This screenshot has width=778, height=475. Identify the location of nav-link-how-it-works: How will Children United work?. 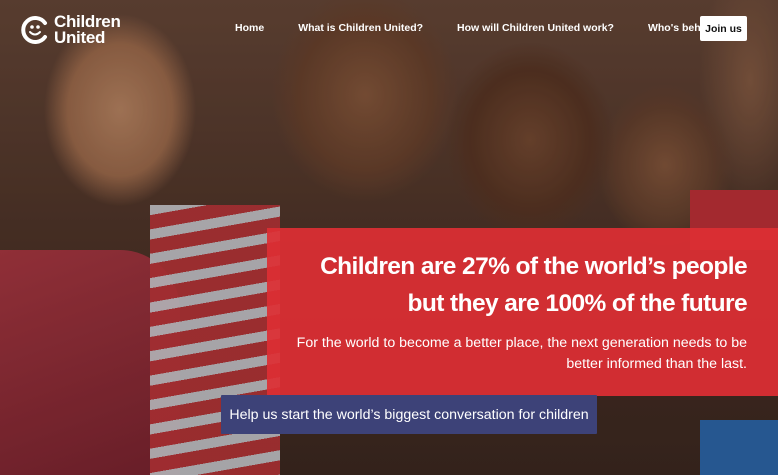
(535, 28).